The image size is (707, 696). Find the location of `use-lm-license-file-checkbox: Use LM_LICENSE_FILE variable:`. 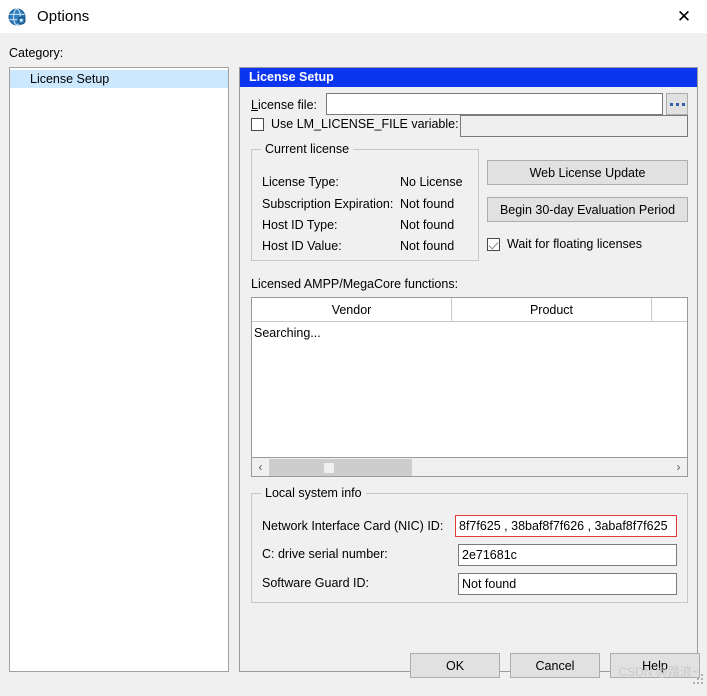

use-lm-license-file-checkbox: Use LM_LICENSE_FILE variable: is located at coordinates (355, 124).